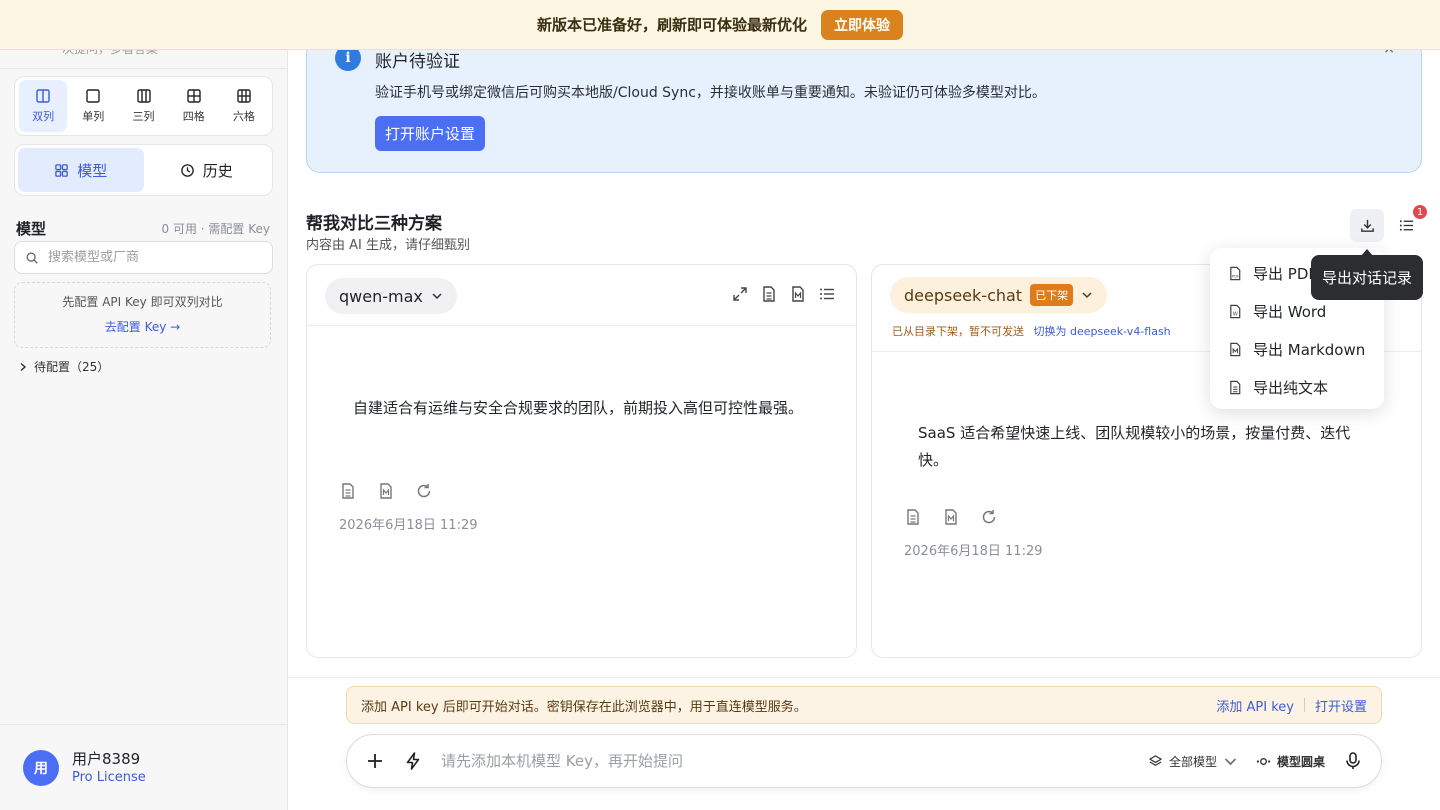  I want to click on configure-key-link: 去配置 Key →, so click(142, 326).